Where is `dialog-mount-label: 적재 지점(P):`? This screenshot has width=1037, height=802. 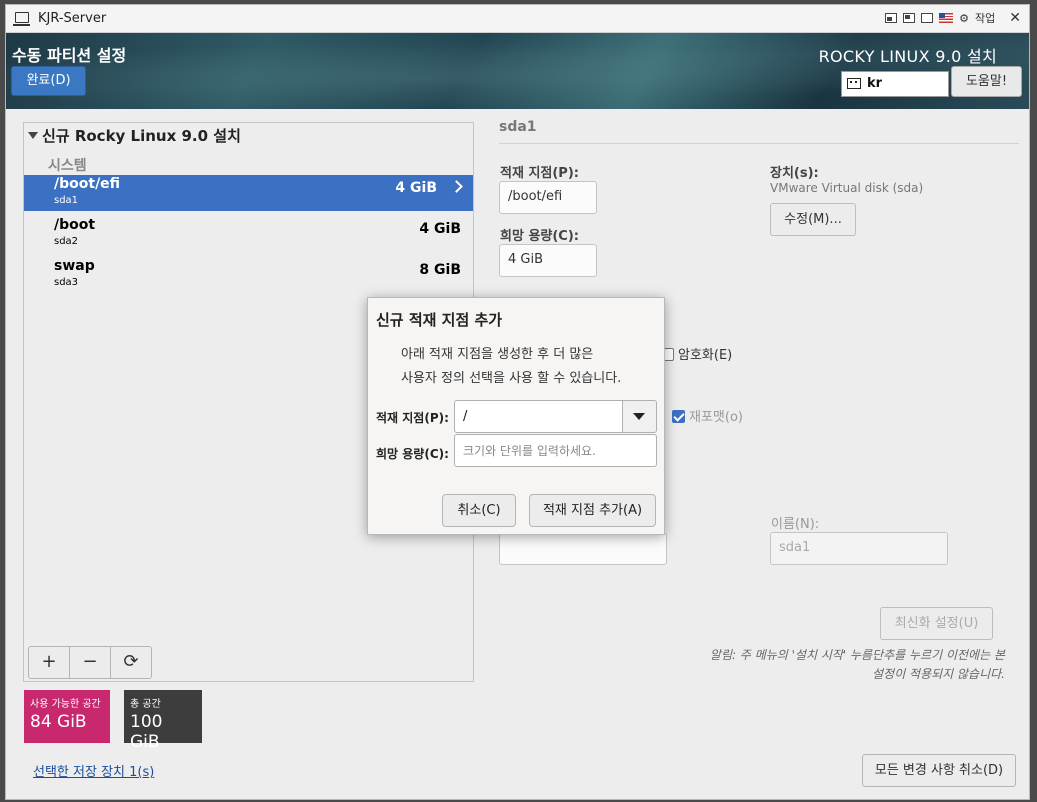 dialog-mount-label: 적재 지점(P): is located at coordinates (412, 418).